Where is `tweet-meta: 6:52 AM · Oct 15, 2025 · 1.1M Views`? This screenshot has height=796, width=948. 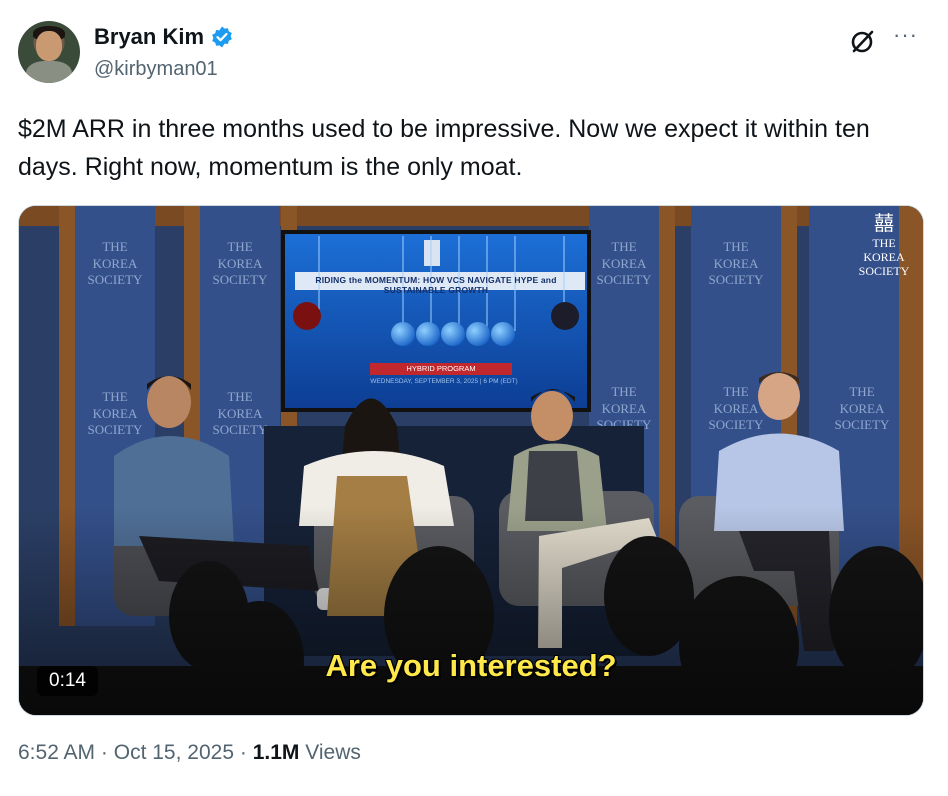 tweet-meta: 6:52 AM · Oct 15, 2025 · 1.1M Views is located at coordinates (189, 753).